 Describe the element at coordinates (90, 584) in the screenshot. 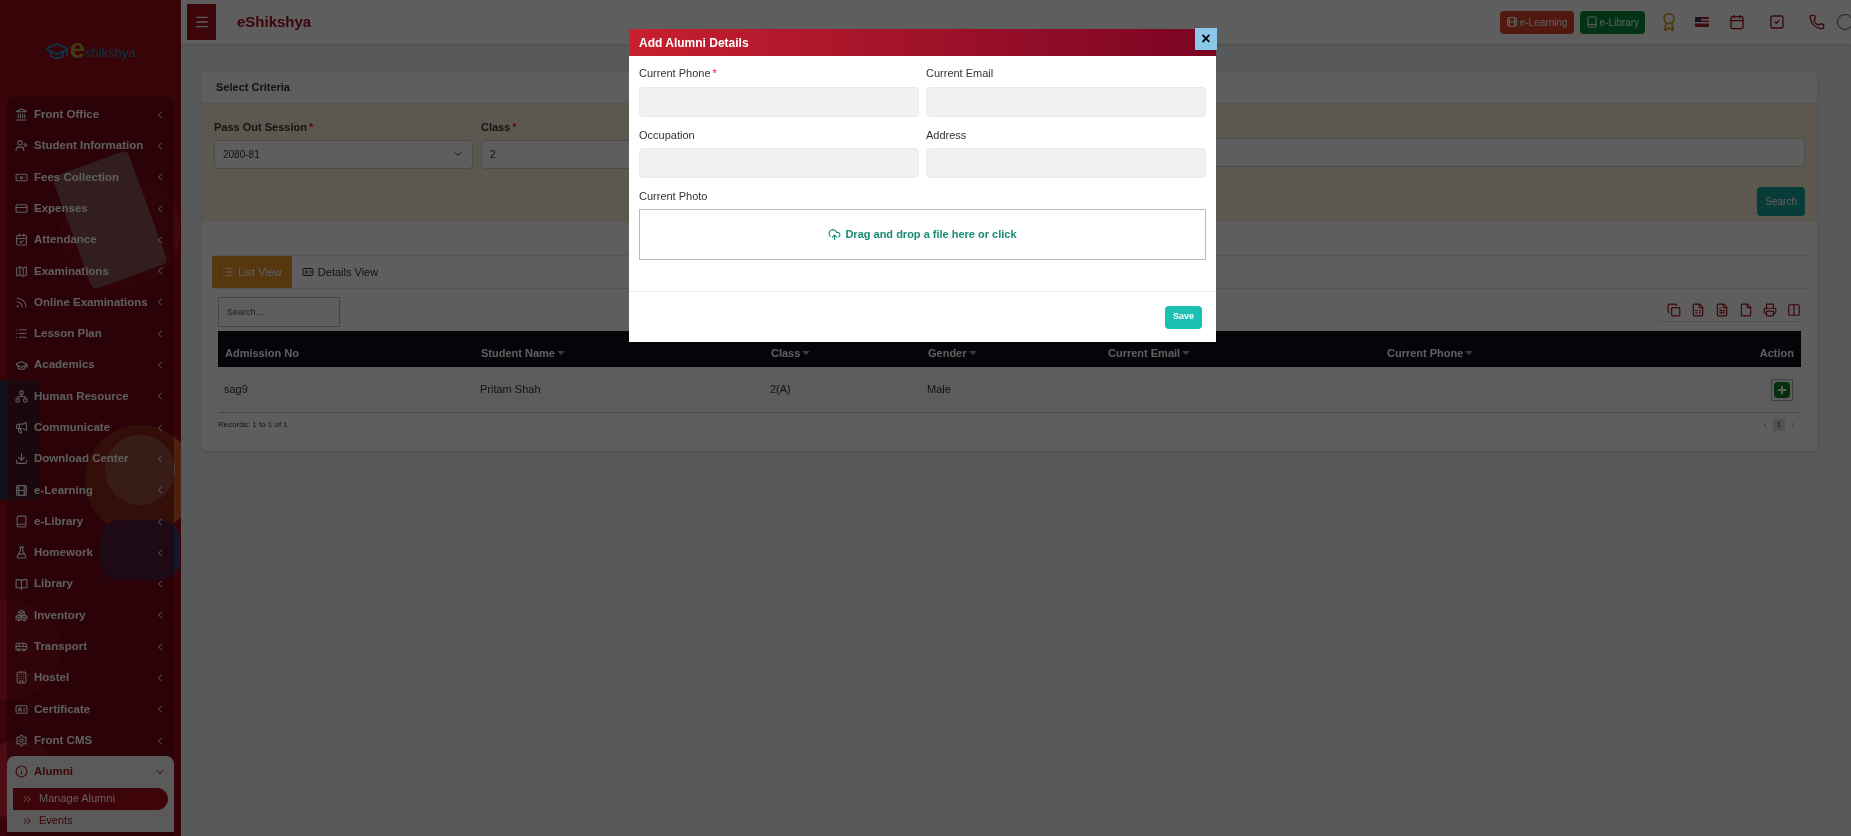

I see `sidebar-item: Library` at that location.